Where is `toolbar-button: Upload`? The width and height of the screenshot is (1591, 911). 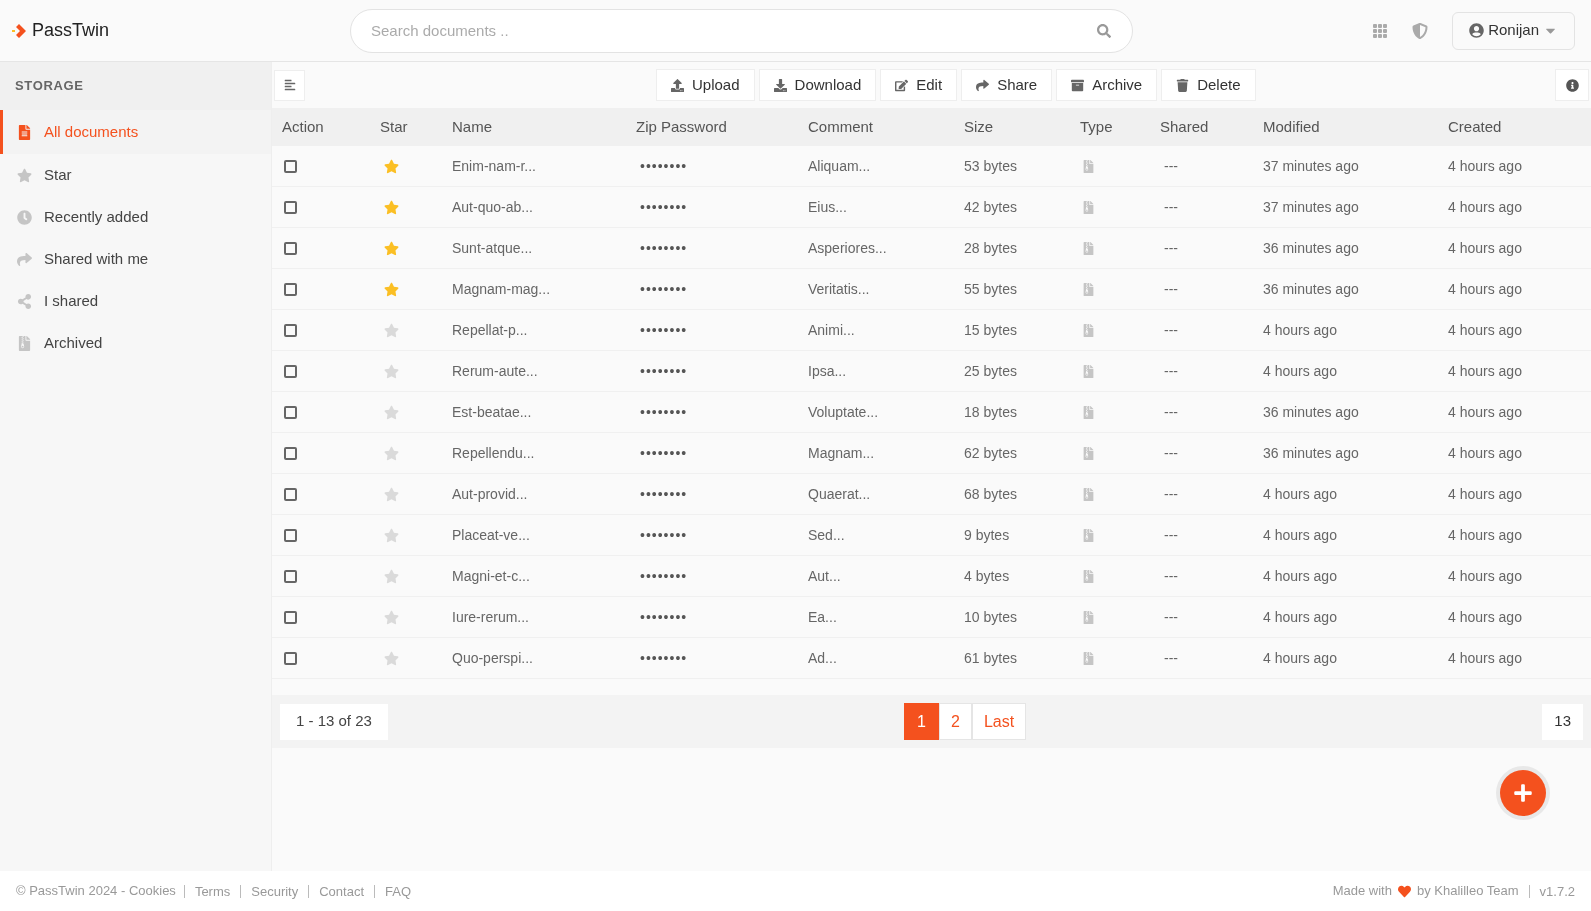
toolbar-button: Upload is located at coordinates (705, 85).